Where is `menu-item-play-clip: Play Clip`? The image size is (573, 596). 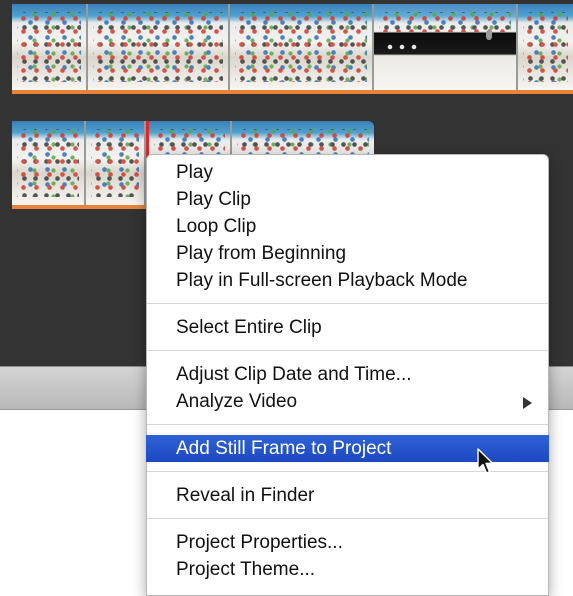 menu-item-play-clip: Play Clip is located at coordinates (347, 199).